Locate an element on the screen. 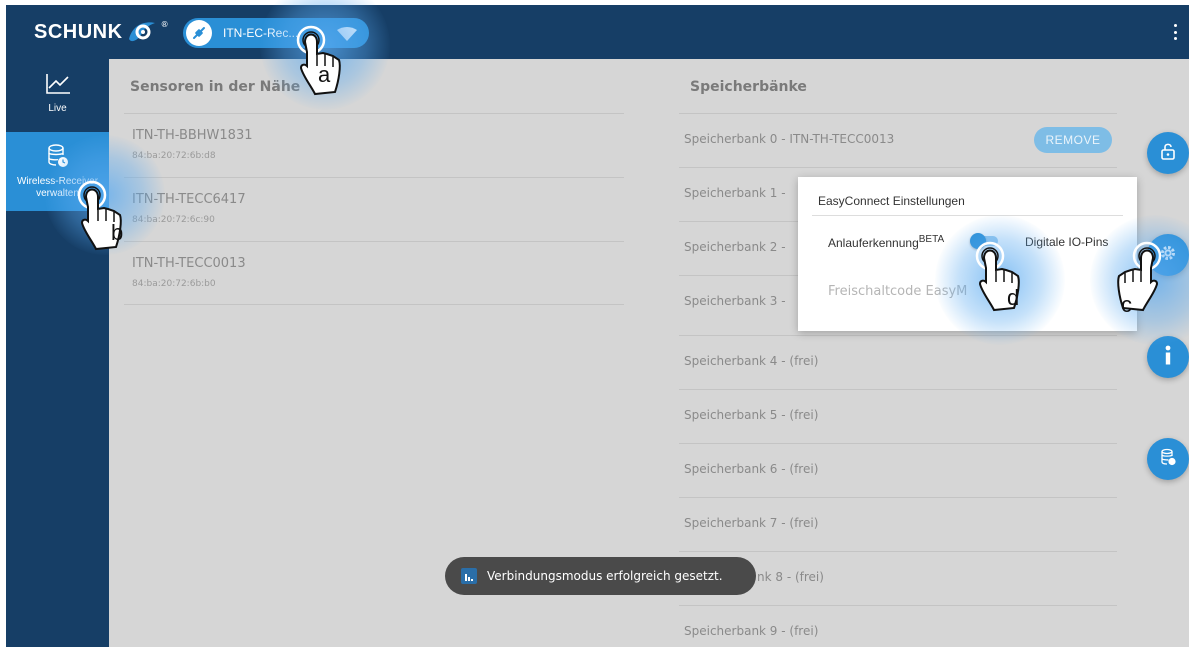  logo-mark-icon is located at coordinates (142, 32).